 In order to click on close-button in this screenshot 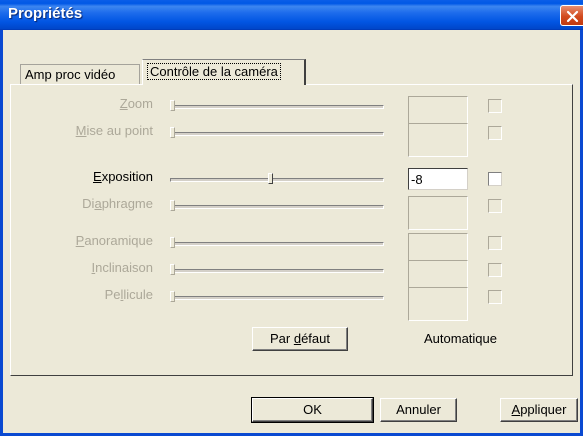, I will do `click(571, 15)`.